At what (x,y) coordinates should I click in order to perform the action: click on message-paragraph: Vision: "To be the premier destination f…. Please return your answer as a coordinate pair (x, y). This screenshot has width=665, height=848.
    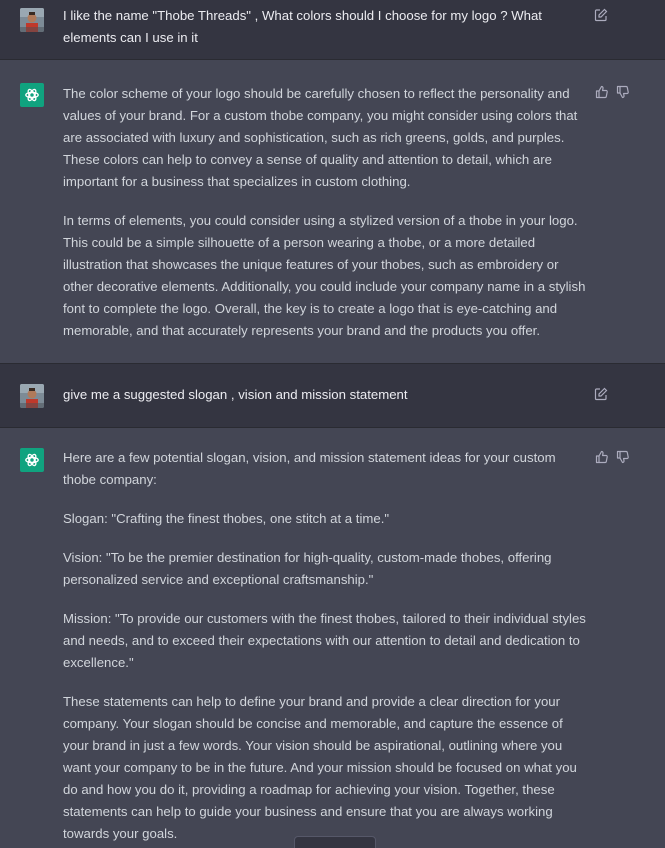
    Looking at the image, I should click on (307, 568).